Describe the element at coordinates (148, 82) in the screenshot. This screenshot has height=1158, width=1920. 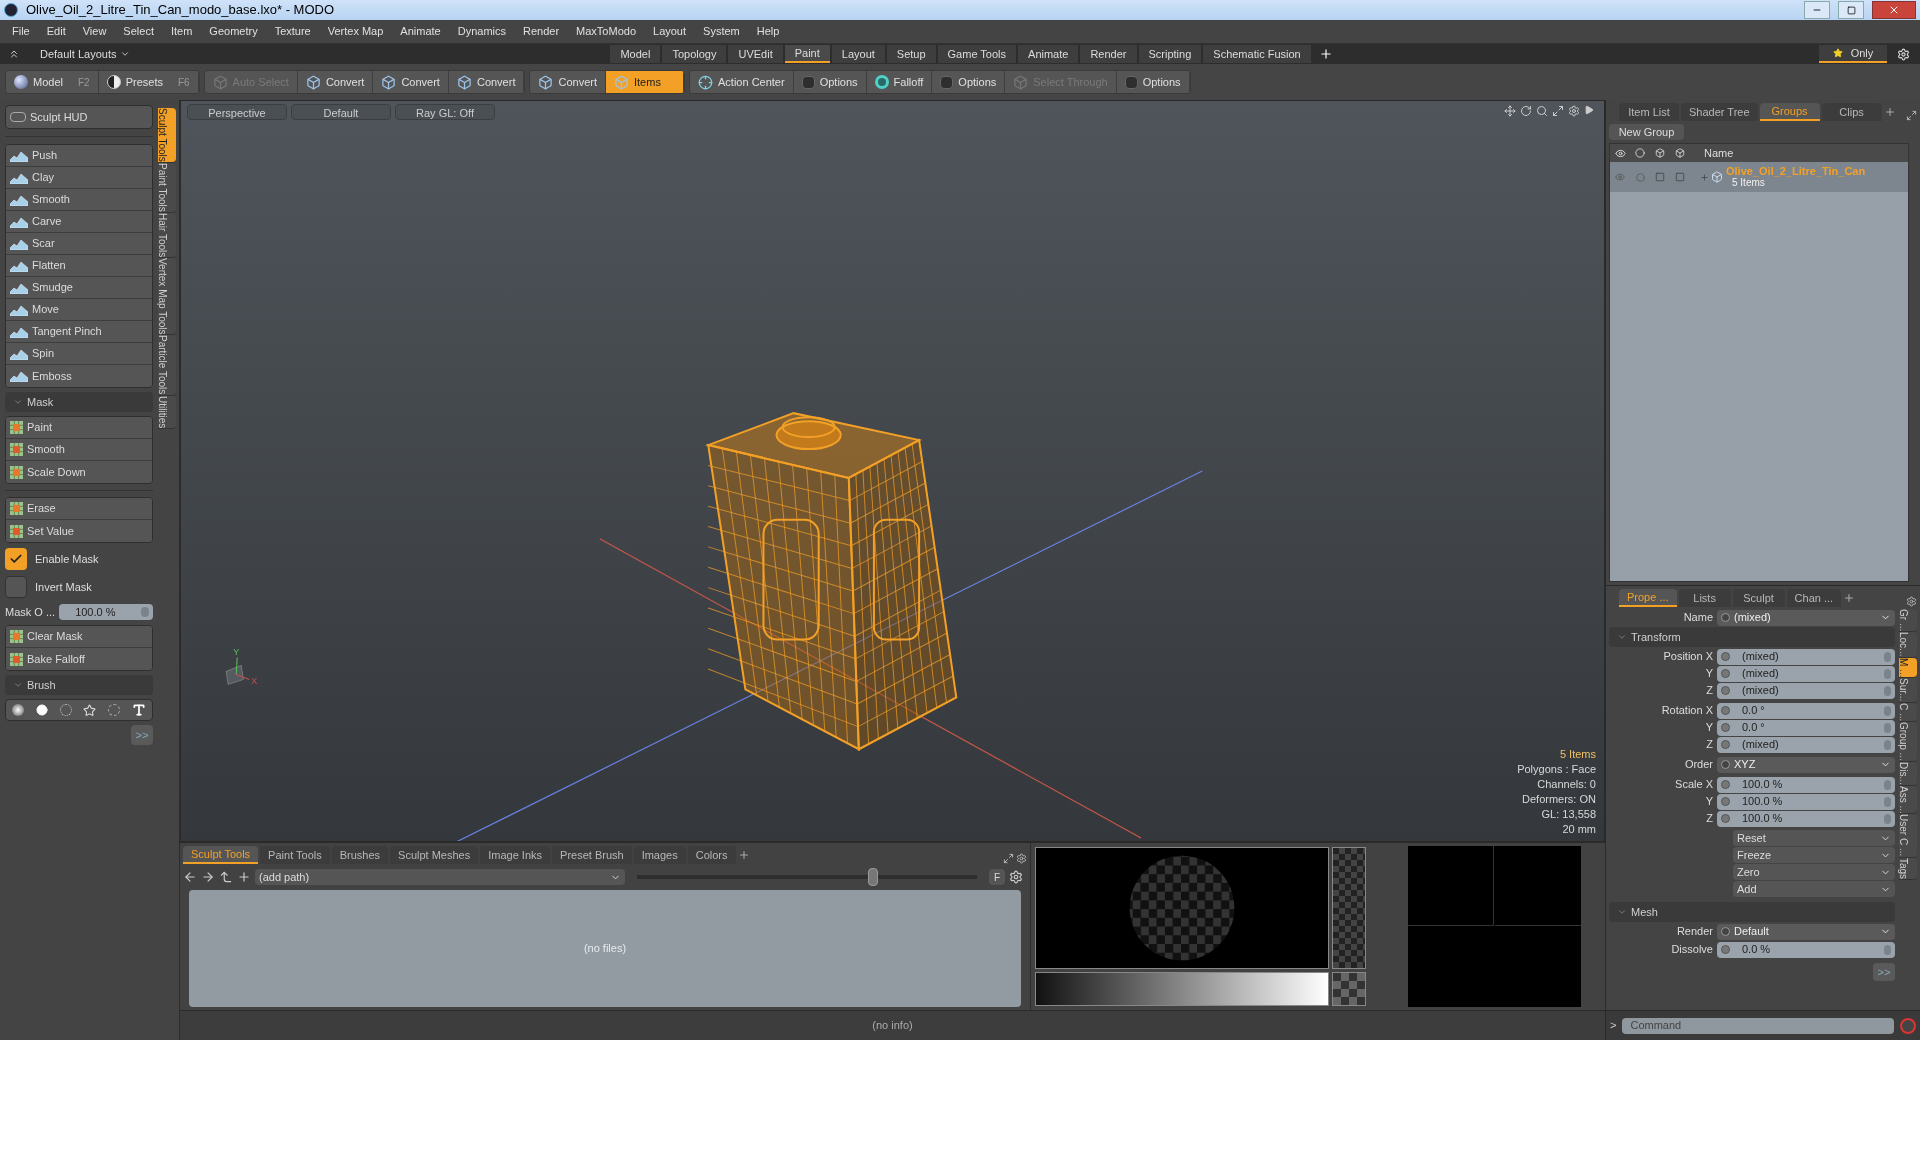
I see `toolbar-button: Presets F6` at that location.